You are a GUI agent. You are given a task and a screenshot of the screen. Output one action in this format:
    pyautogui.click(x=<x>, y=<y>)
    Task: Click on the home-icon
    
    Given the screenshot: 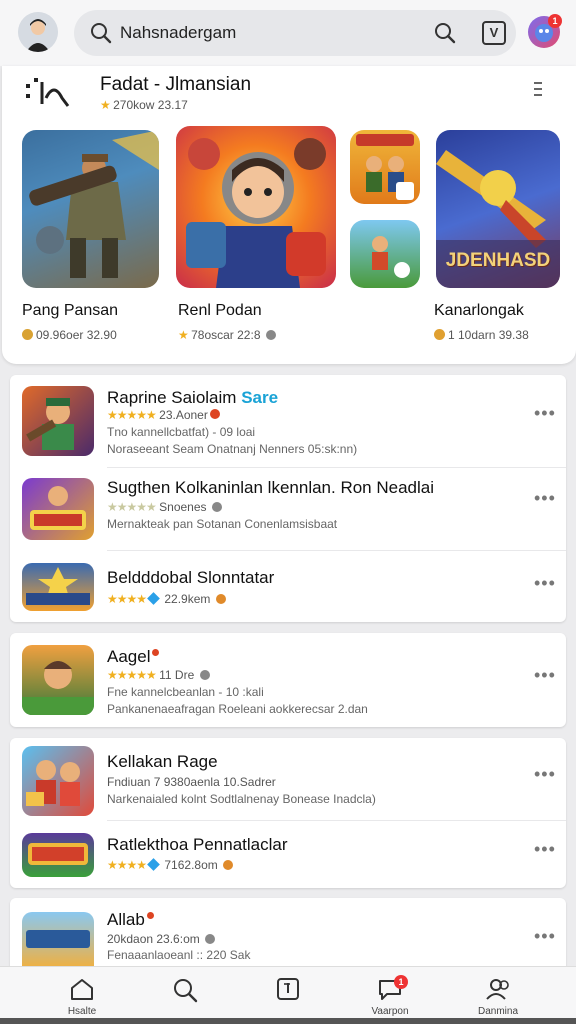 What is the action you would take?
    pyautogui.click(x=82, y=989)
    